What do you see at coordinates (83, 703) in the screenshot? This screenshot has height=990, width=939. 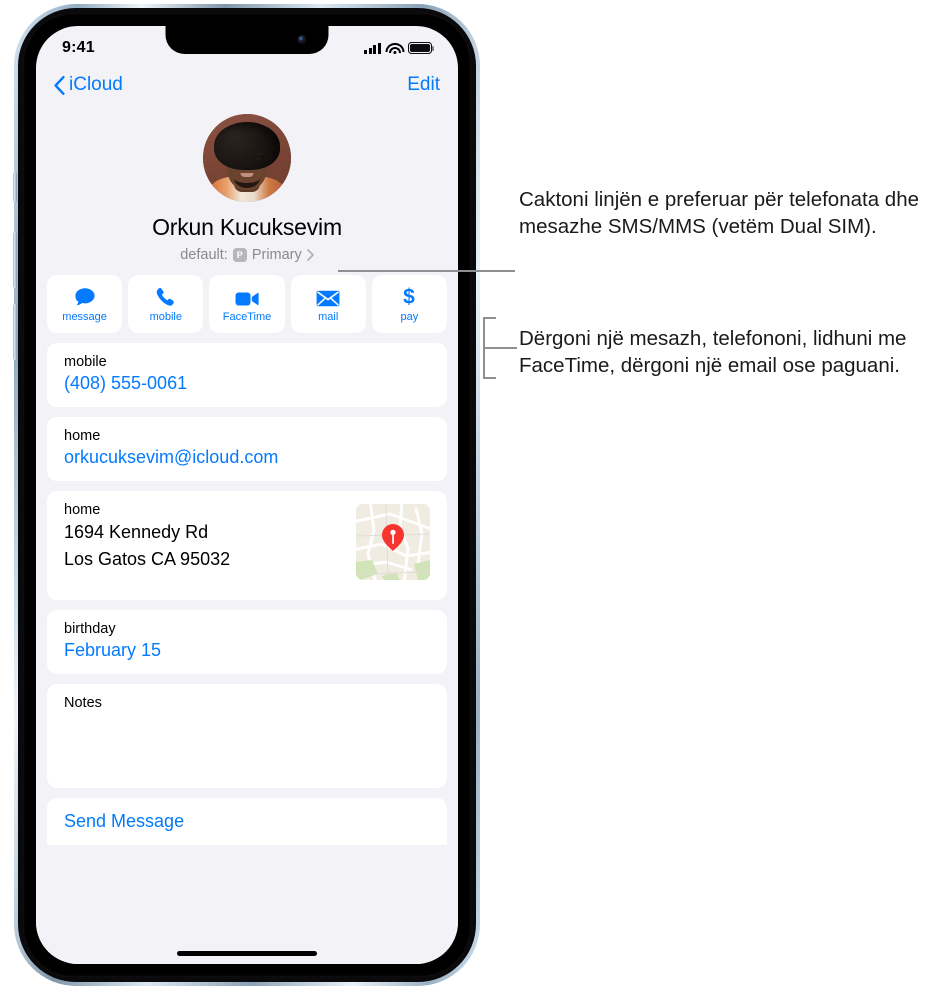 I see `field-label: Notes` at bounding box center [83, 703].